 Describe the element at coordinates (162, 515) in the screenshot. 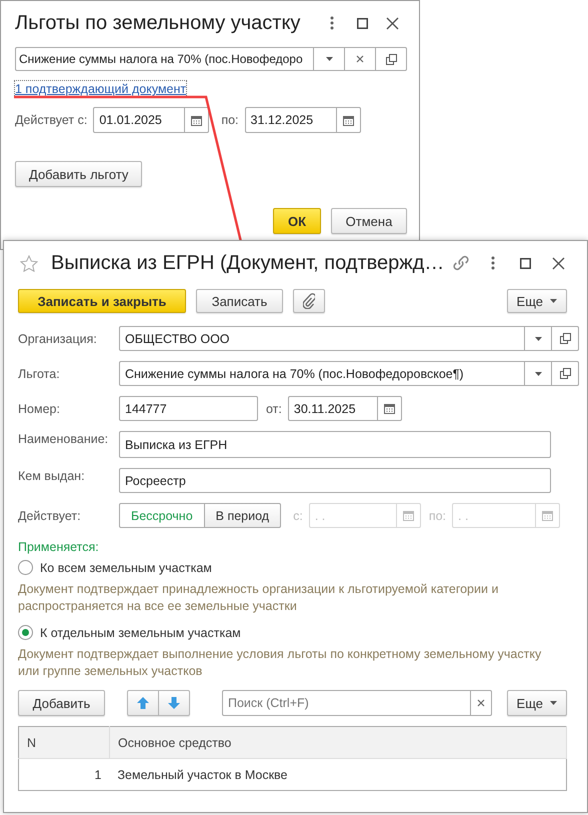

I see `toggle-option: Бессрочно` at that location.